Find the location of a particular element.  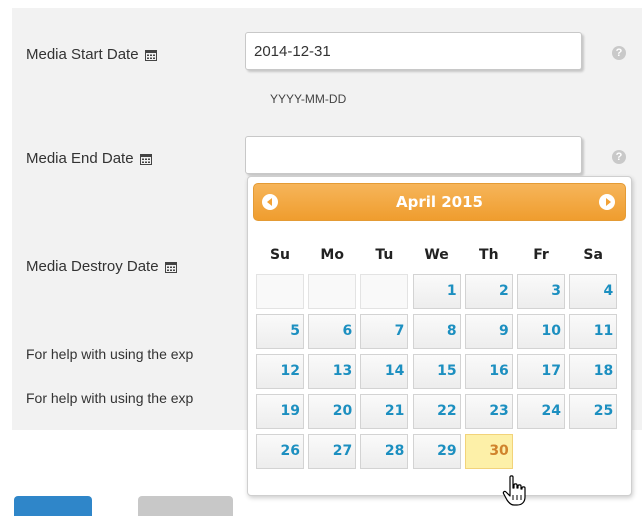

day-24: 24 is located at coordinates (541, 411).